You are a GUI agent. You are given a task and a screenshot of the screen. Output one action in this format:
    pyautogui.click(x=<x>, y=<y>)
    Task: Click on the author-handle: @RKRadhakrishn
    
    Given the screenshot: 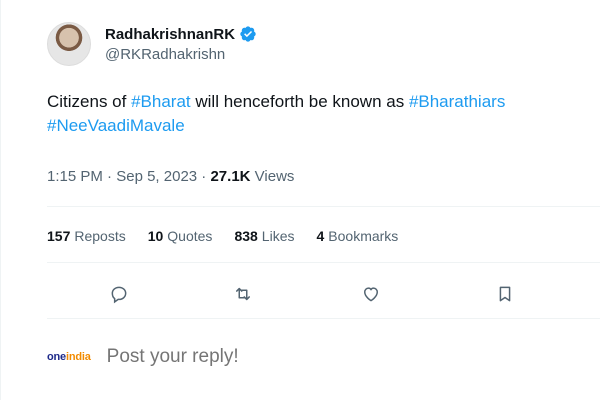 What is the action you would take?
    pyautogui.click(x=181, y=54)
    